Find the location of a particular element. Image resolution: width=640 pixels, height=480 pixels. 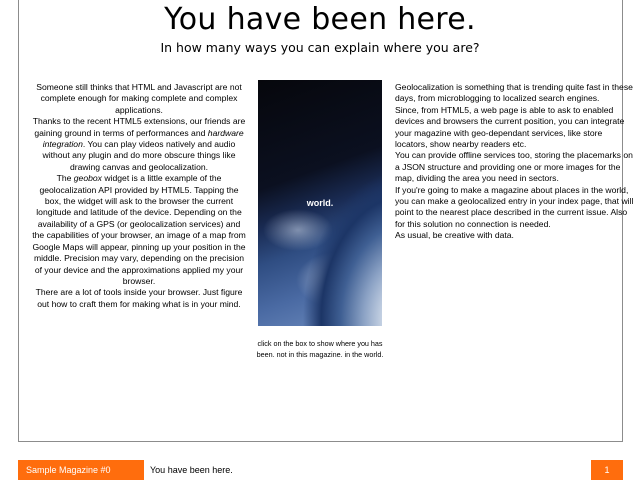

footer-page-number: 1 is located at coordinates (607, 470).